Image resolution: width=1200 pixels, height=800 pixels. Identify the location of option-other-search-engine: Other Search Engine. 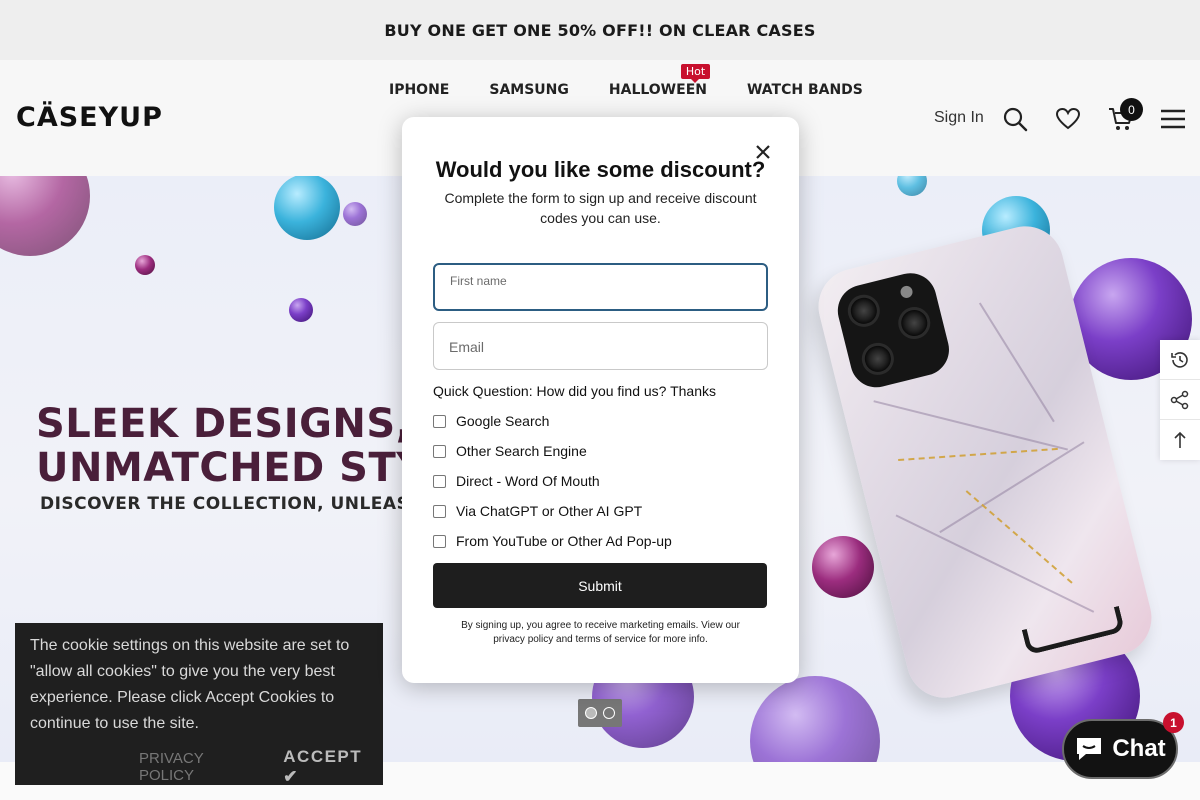
(510, 451).